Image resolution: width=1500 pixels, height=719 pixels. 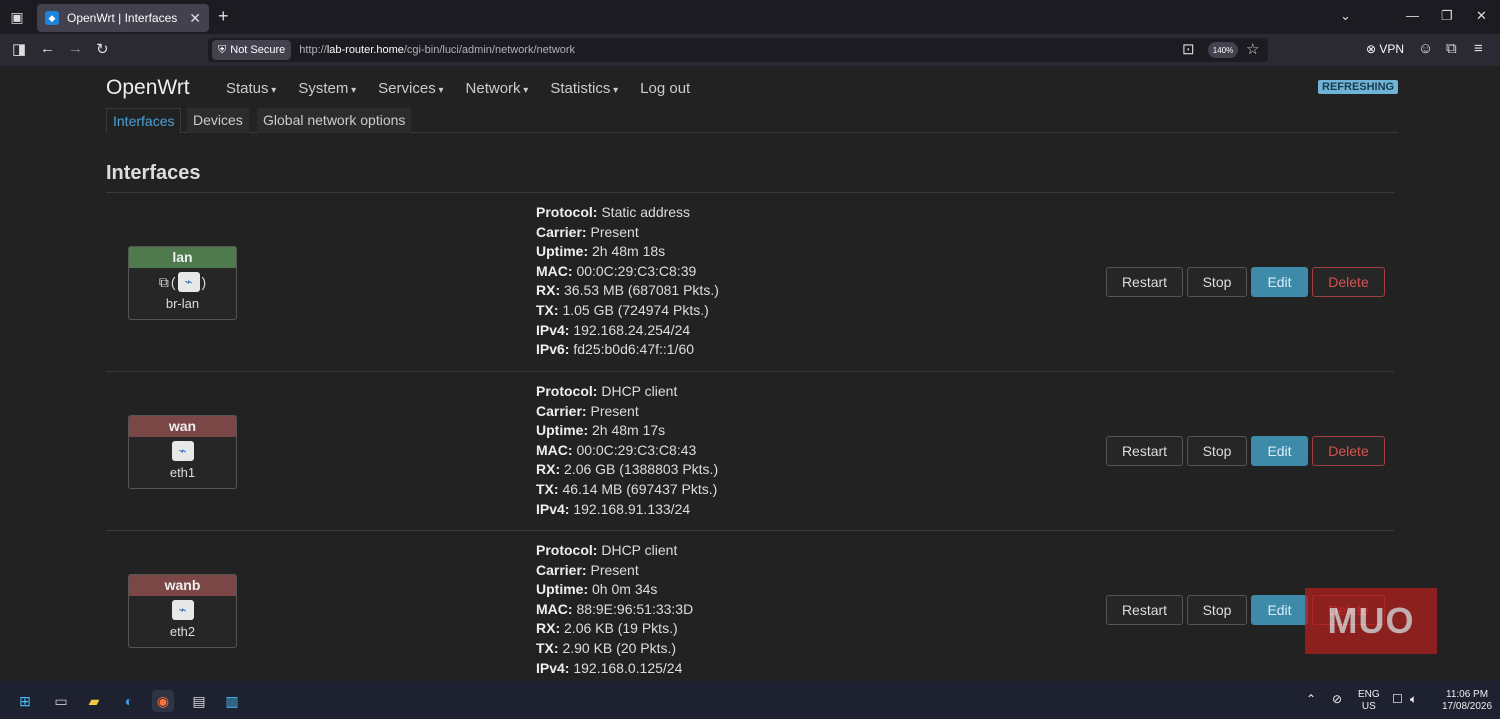 What do you see at coordinates (1252, 49) in the screenshot?
I see `bookmark-star-icon: ☆` at bounding box center [1252, 49].